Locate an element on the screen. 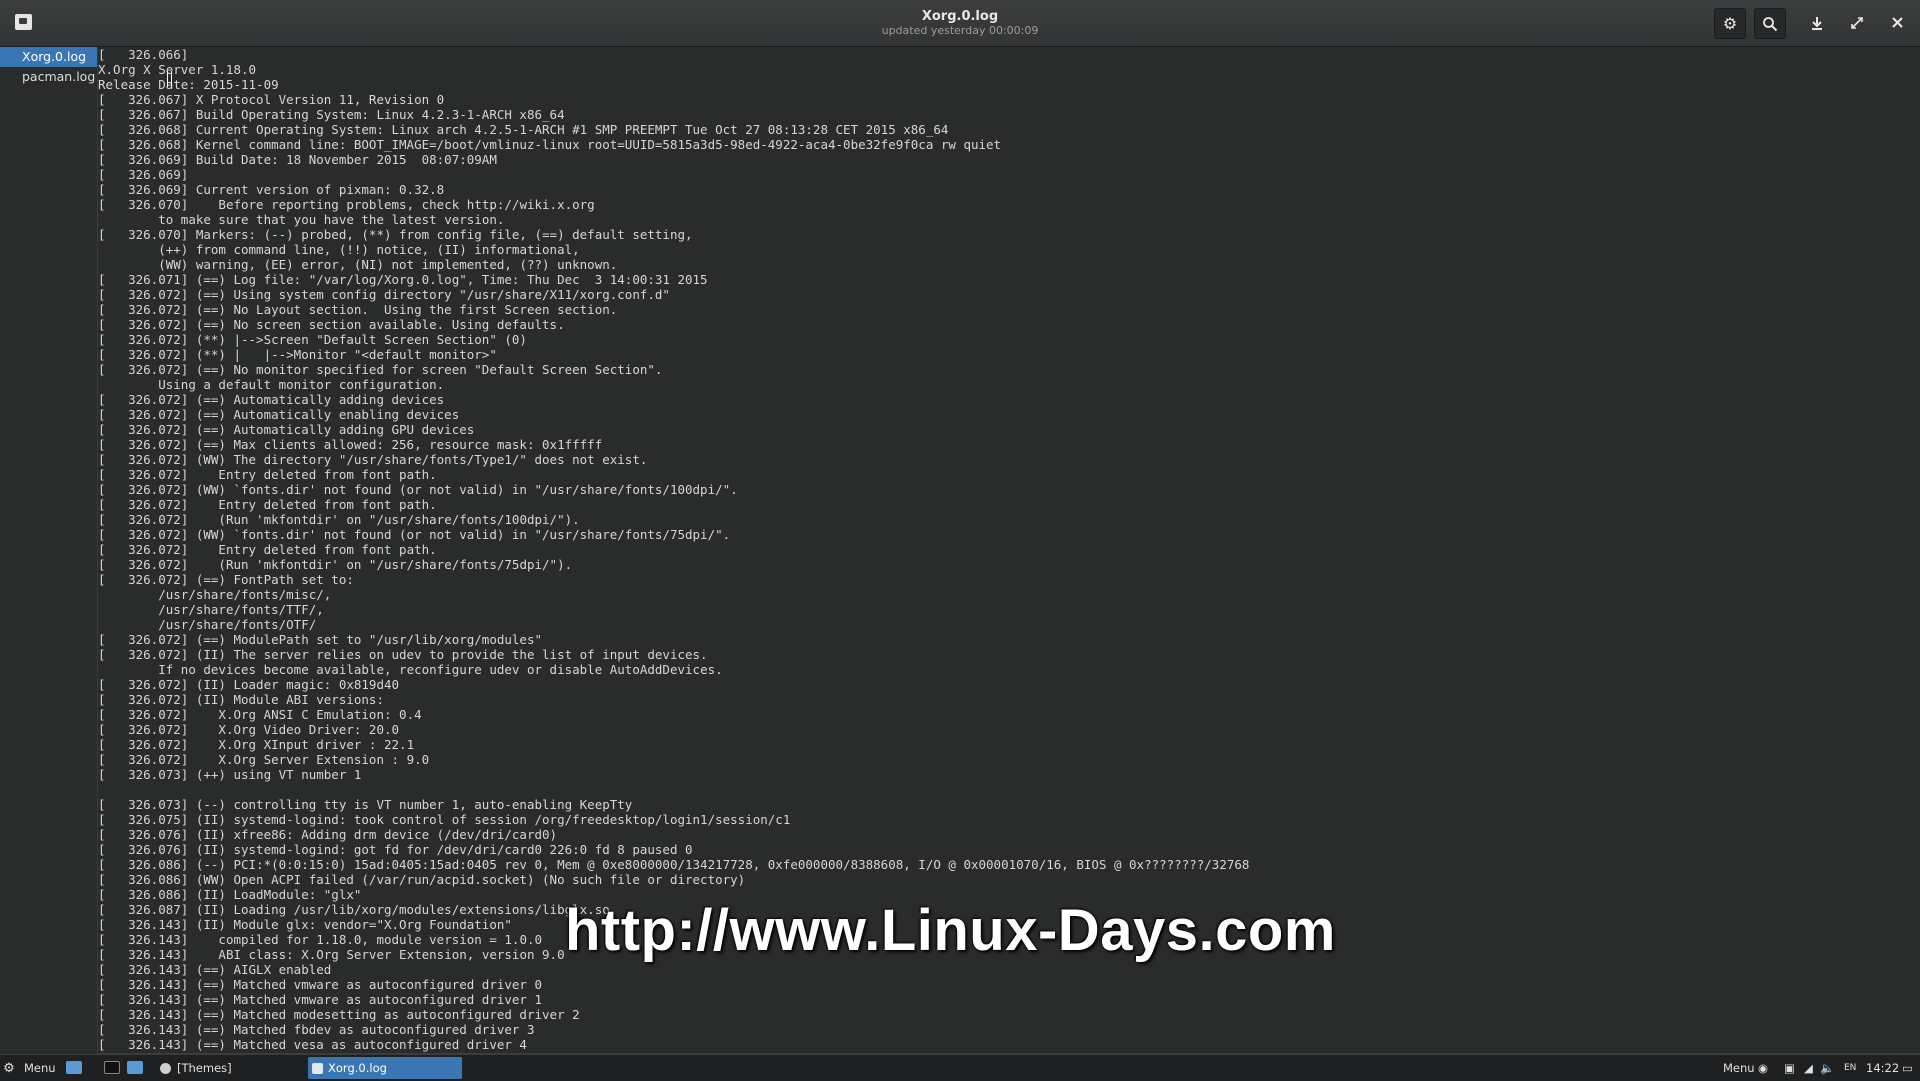 This screenshot has width=1920, height=1081. task-themes: [Themes] is located at coordinates (196, 1068).